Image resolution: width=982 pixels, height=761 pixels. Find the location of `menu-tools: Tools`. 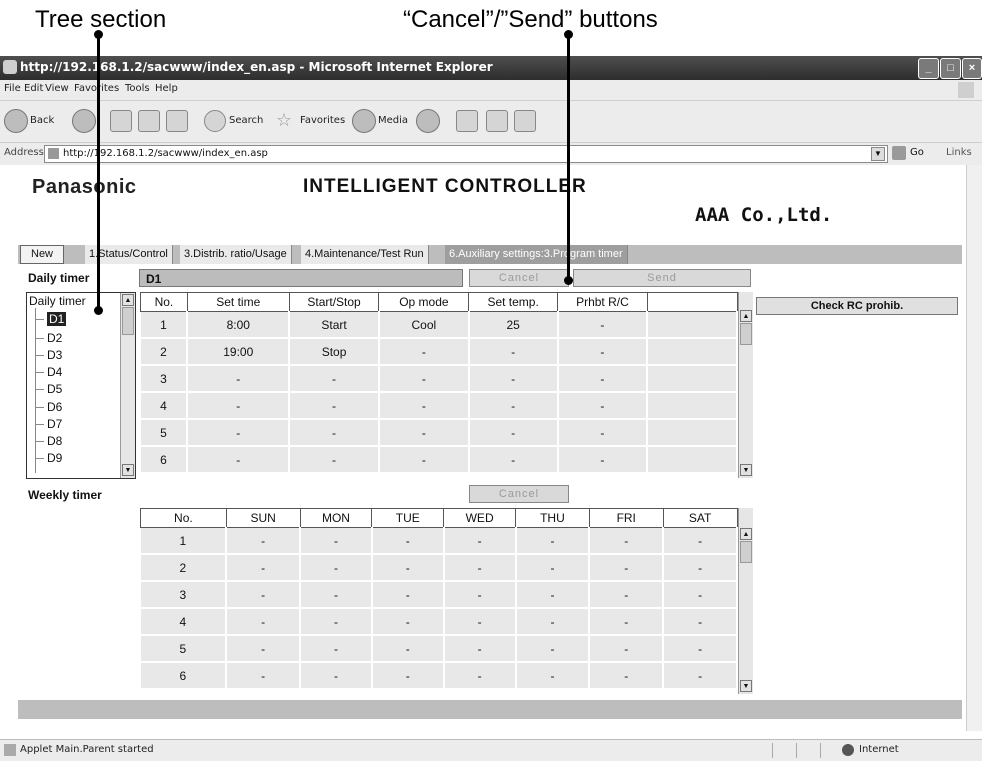

menu-tools: Tools is located at coordinates (137, 88).